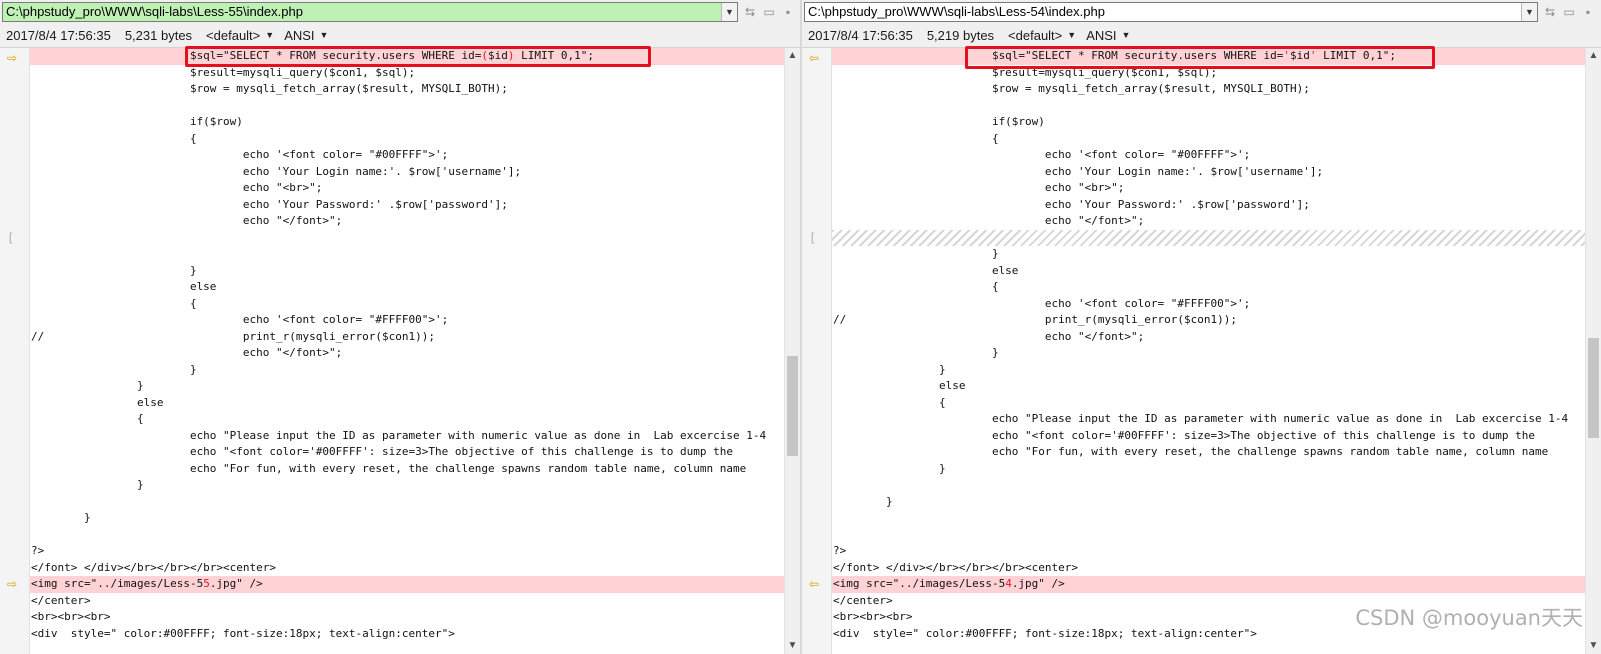 Image resolution: width=1601 pixels, height=654 pixels. I want to click on right-charset-select: ANSI, so click(1101, 35).